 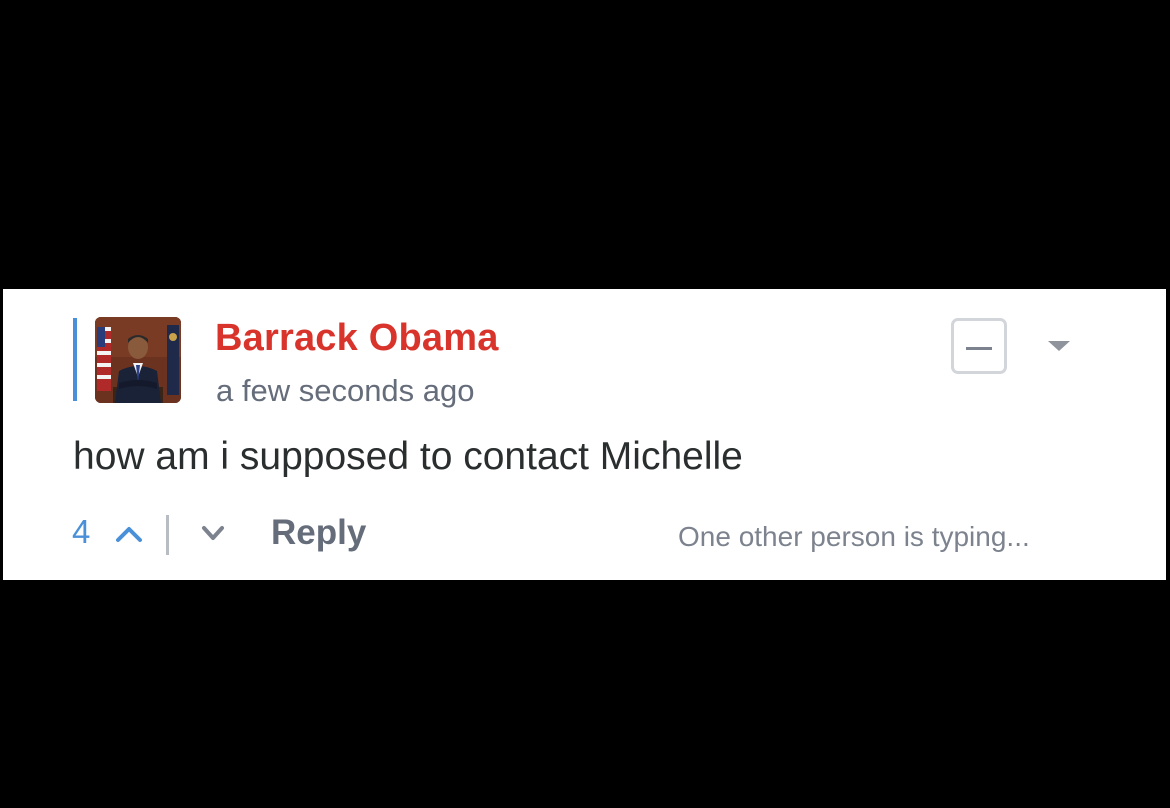 I want to click on author-name: Barrack Obama, so click(x=357, y=338).